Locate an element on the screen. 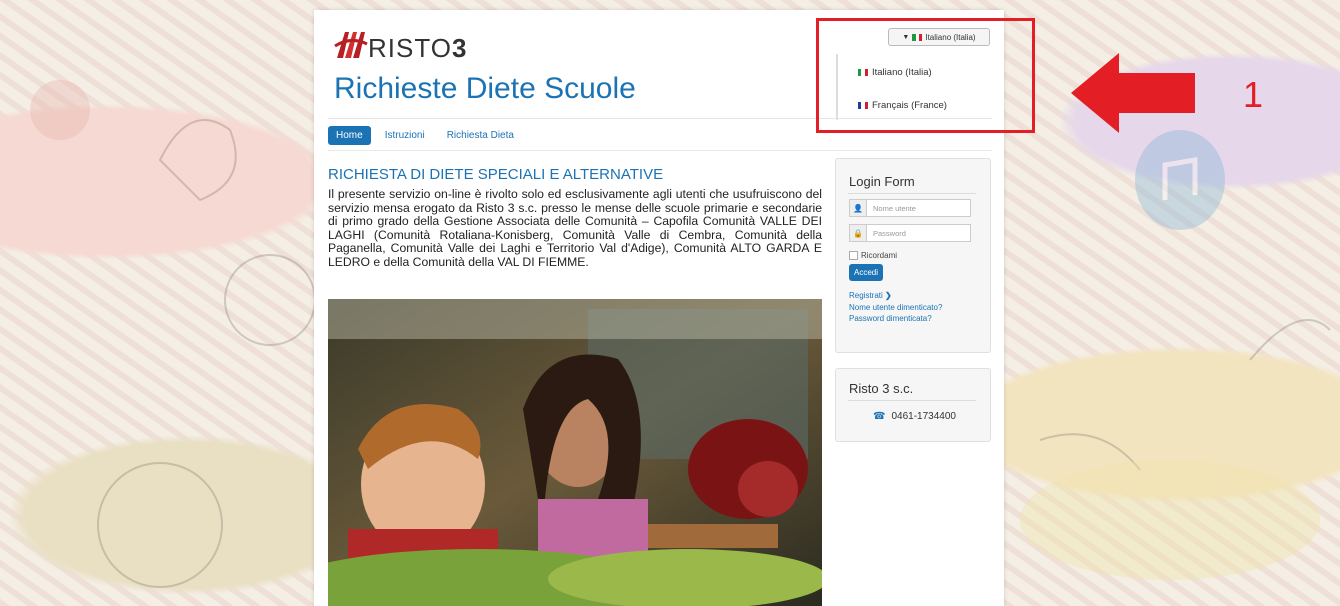 The image size is (1340, 606). username-input-group: 👤 Nome utente is located at coordinates (910, 208).